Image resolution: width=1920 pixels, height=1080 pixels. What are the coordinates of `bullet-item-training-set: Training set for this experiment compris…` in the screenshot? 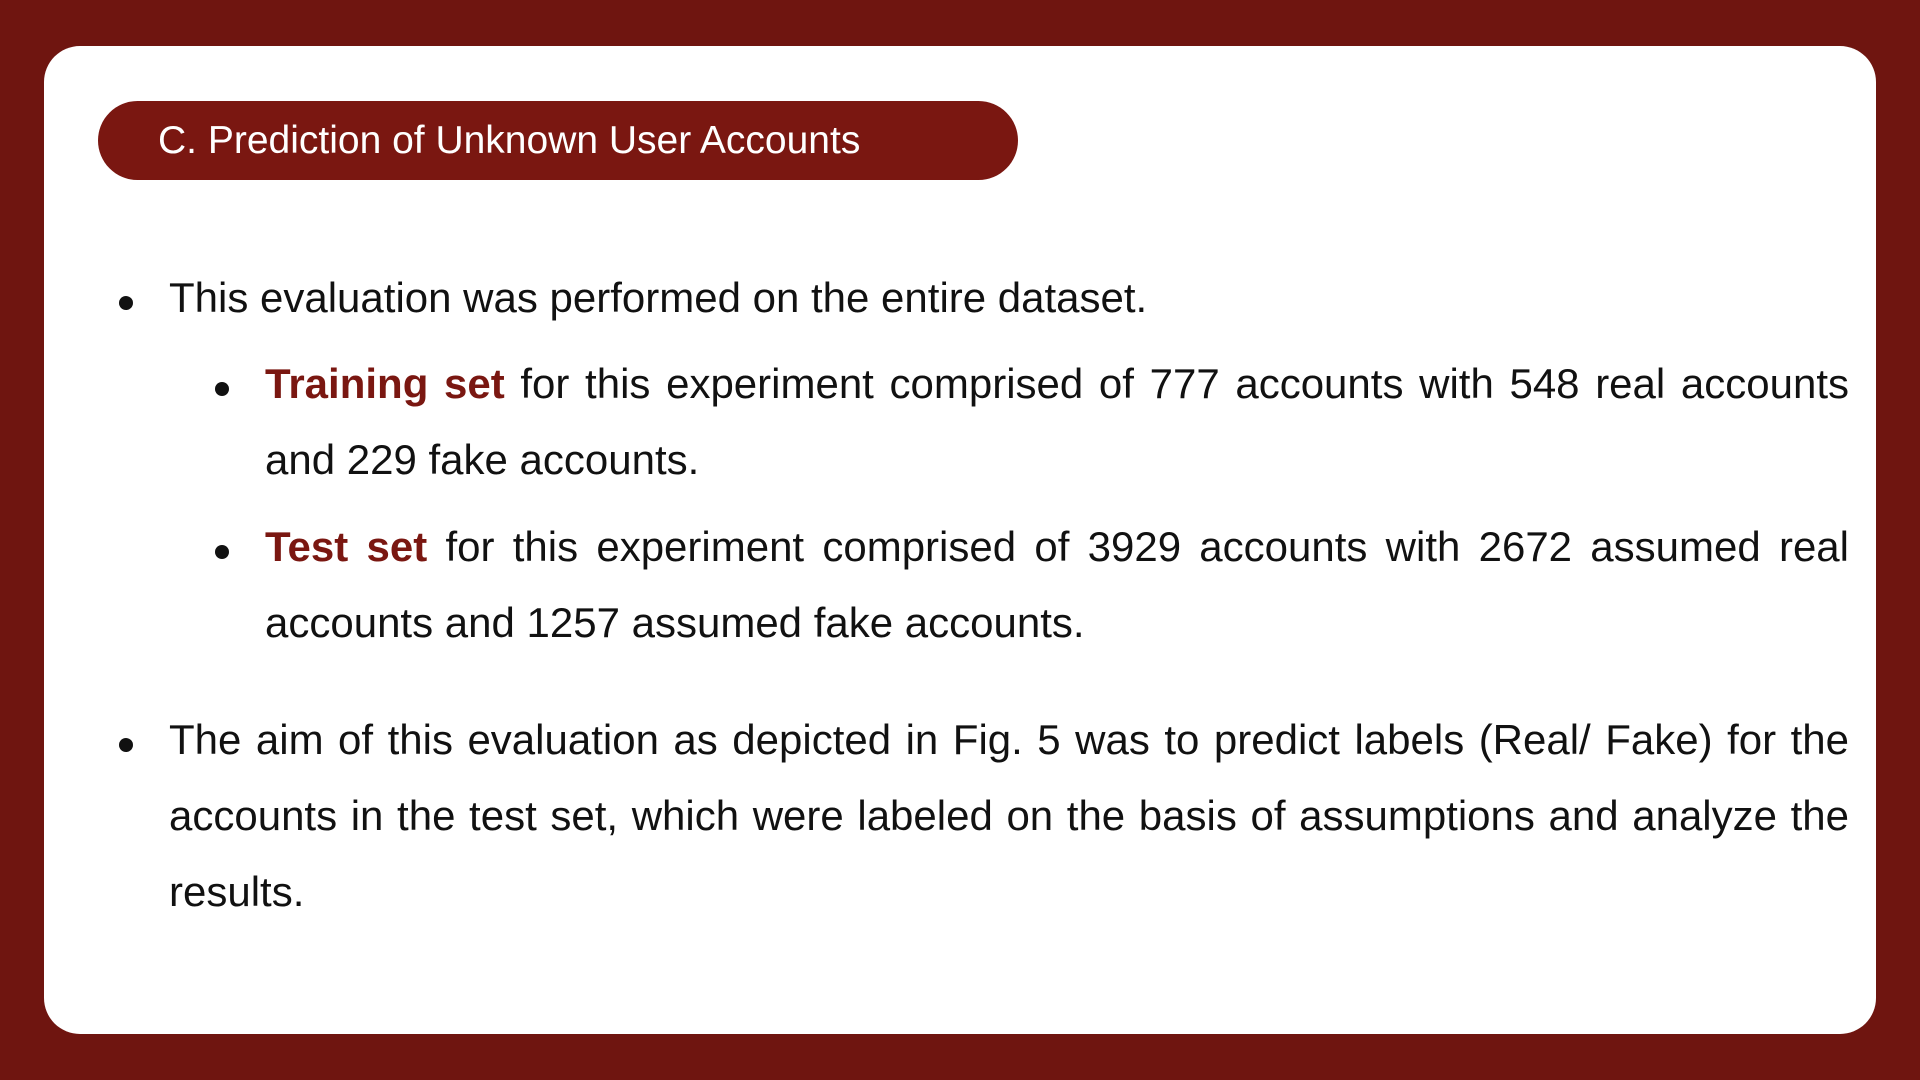 It's located at (1057, 422).